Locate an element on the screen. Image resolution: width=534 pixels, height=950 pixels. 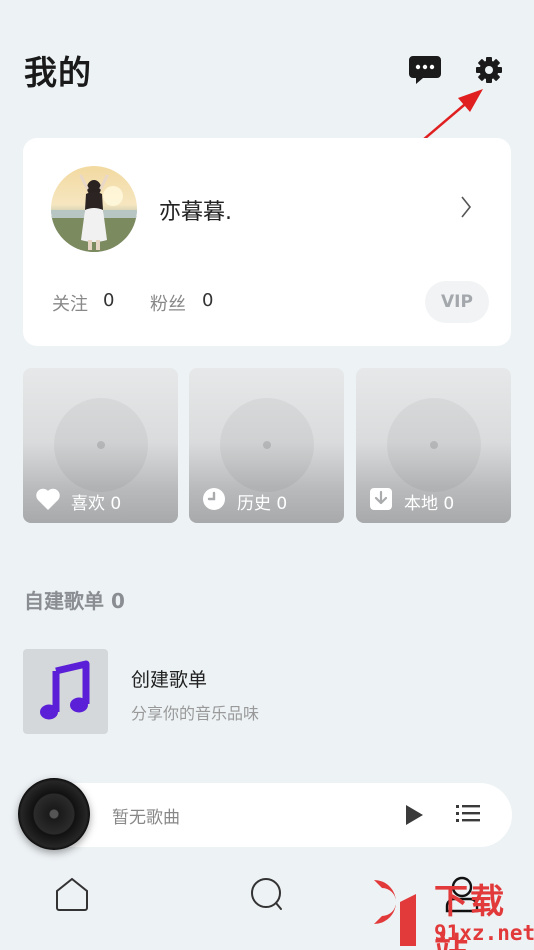
create-playlist-thumb is located at coordinates (65, 691).